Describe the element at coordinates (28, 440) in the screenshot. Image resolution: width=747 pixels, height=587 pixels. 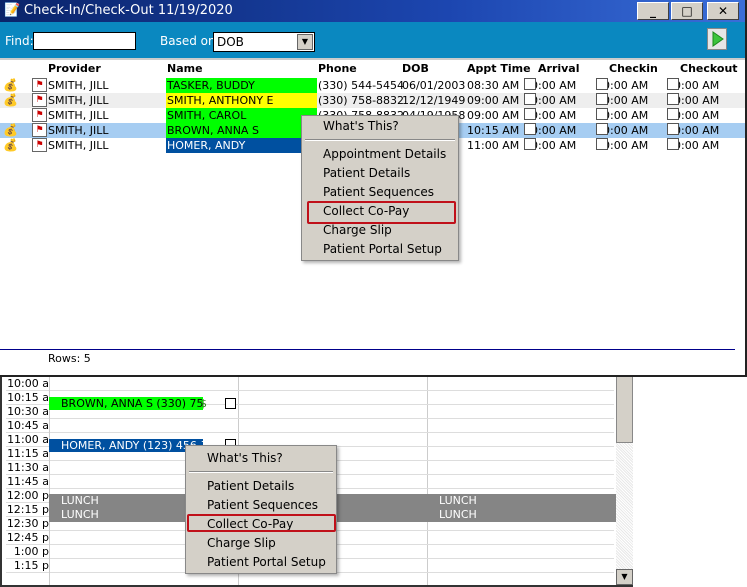
I see `time-label: 11:00 a` at that location.